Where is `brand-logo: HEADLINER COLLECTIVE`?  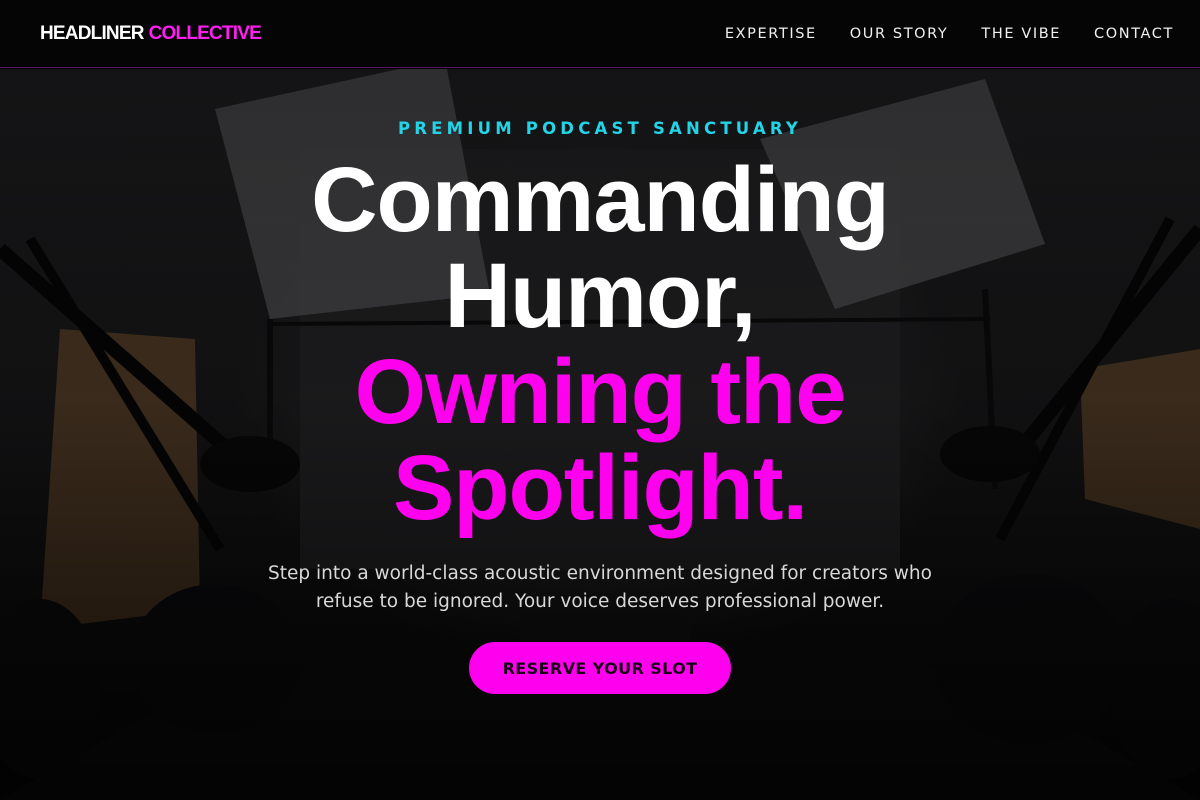 brand-logo: HEADLINER COLLECTIVE is located at coordinates (151, 33).